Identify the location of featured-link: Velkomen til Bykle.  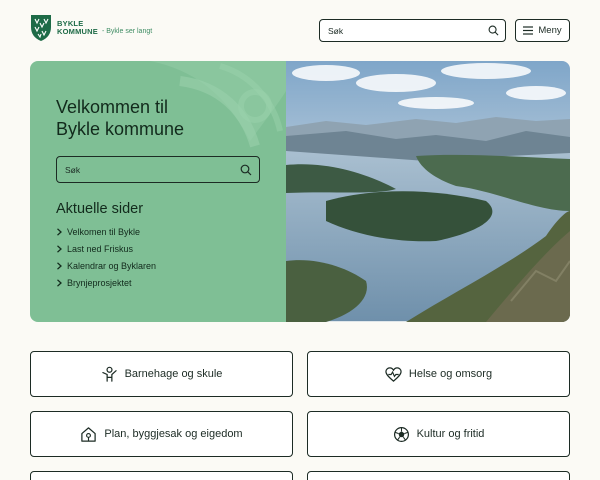
(106, 231).